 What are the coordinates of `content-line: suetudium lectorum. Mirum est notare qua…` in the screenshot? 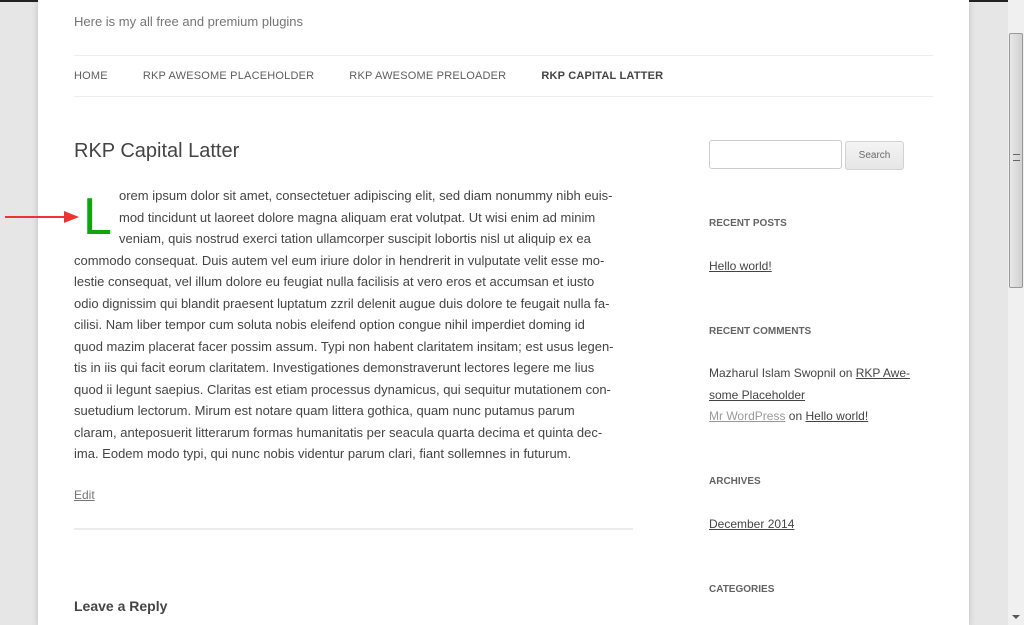 It's located at (324, 410).